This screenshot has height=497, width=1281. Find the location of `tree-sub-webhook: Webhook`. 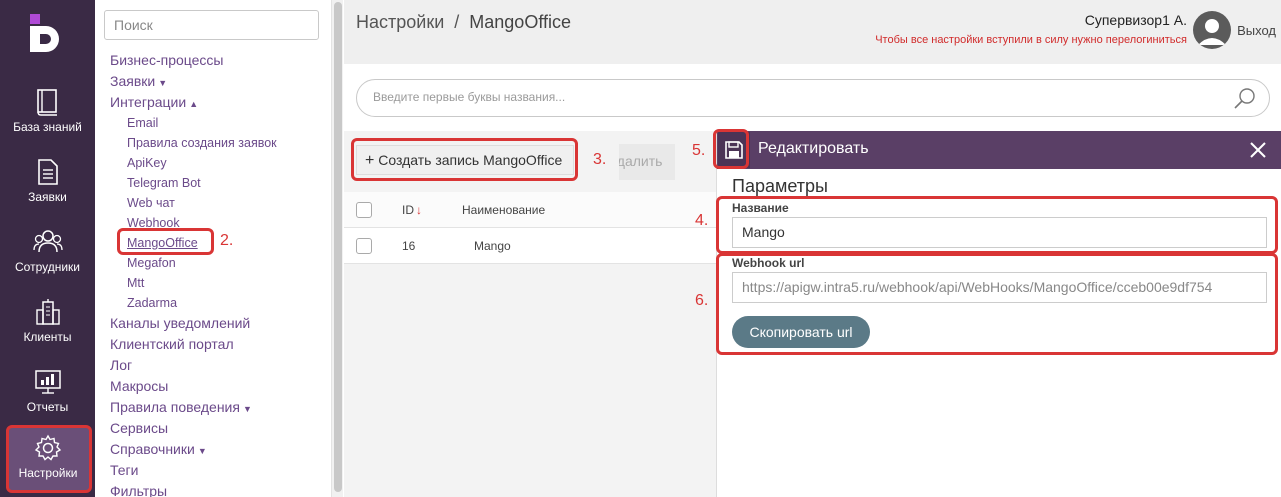

tree-sub-webhook: Webhook is located at coordinates (153, 223).